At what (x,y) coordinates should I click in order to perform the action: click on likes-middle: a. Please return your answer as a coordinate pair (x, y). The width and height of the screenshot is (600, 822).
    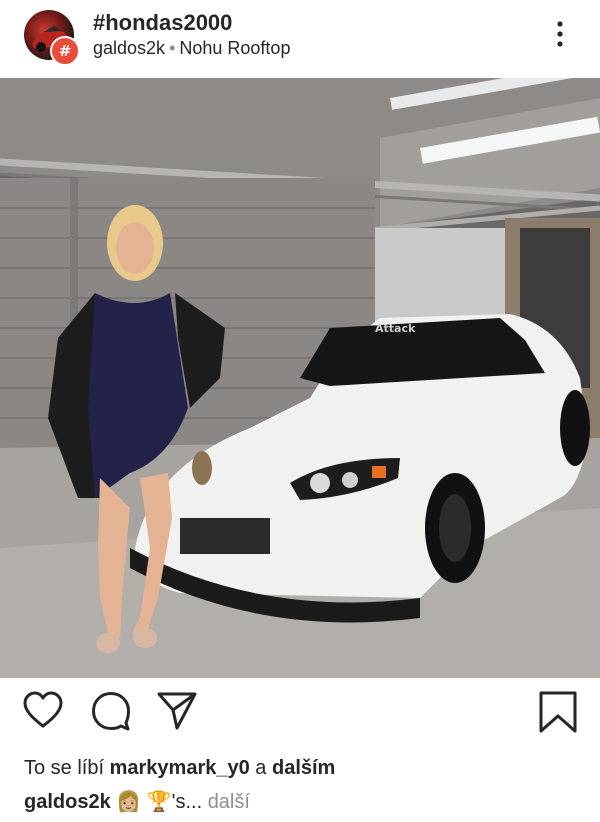
    Looking at the image, I should click on (260, 768).